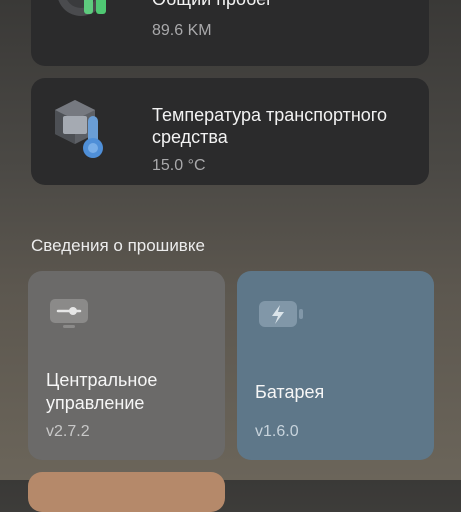  Describe the element at coordinates (182, 30) in the screenshot. I see `mileage-value: 89.6 KM` at that location.